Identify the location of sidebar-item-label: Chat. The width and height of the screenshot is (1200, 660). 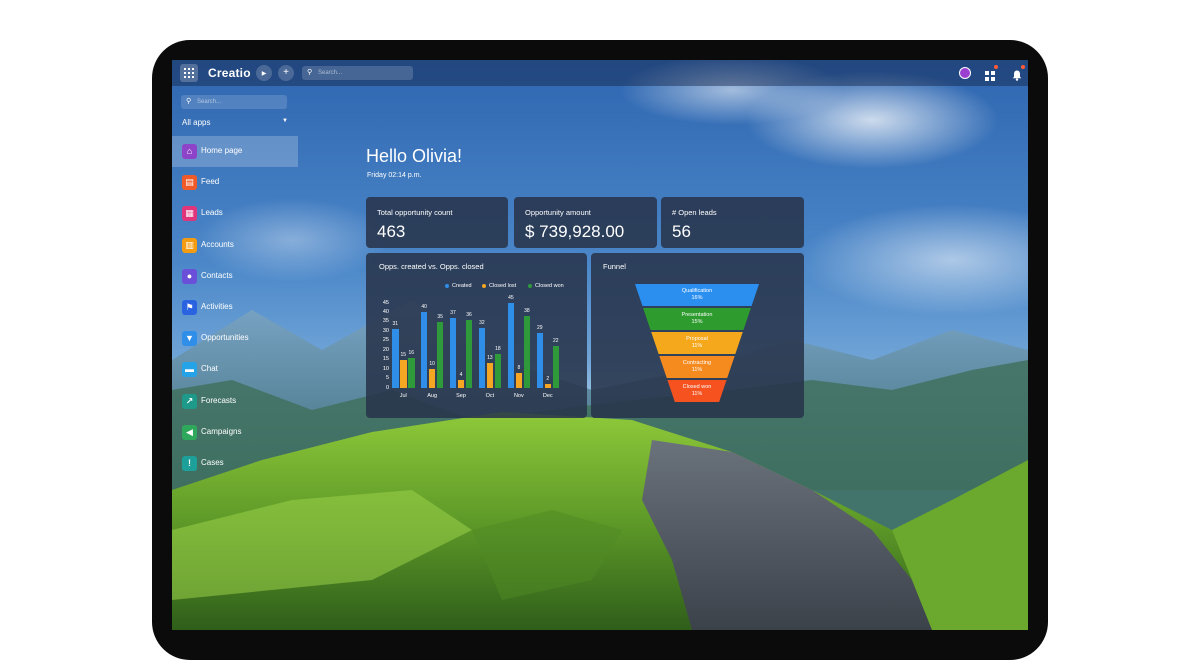
(209, 369).